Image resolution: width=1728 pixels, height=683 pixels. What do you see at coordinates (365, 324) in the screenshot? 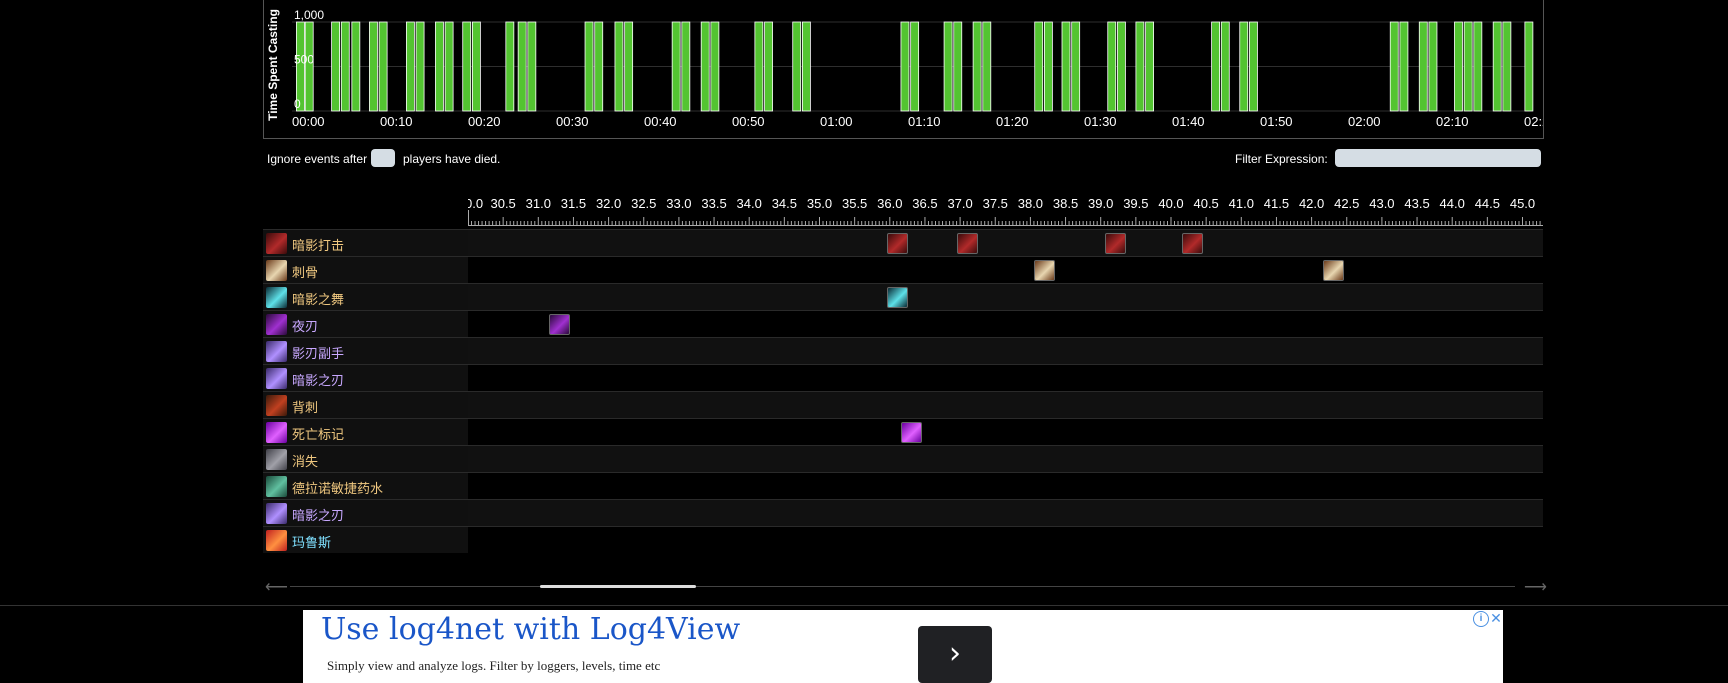
I see `ability-label: 夜刃` at bounding box center [365, 324].